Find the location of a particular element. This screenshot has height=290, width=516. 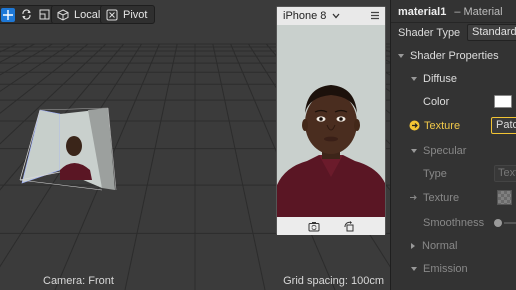

normal-label: Normal is located at coordinates (440, 245).